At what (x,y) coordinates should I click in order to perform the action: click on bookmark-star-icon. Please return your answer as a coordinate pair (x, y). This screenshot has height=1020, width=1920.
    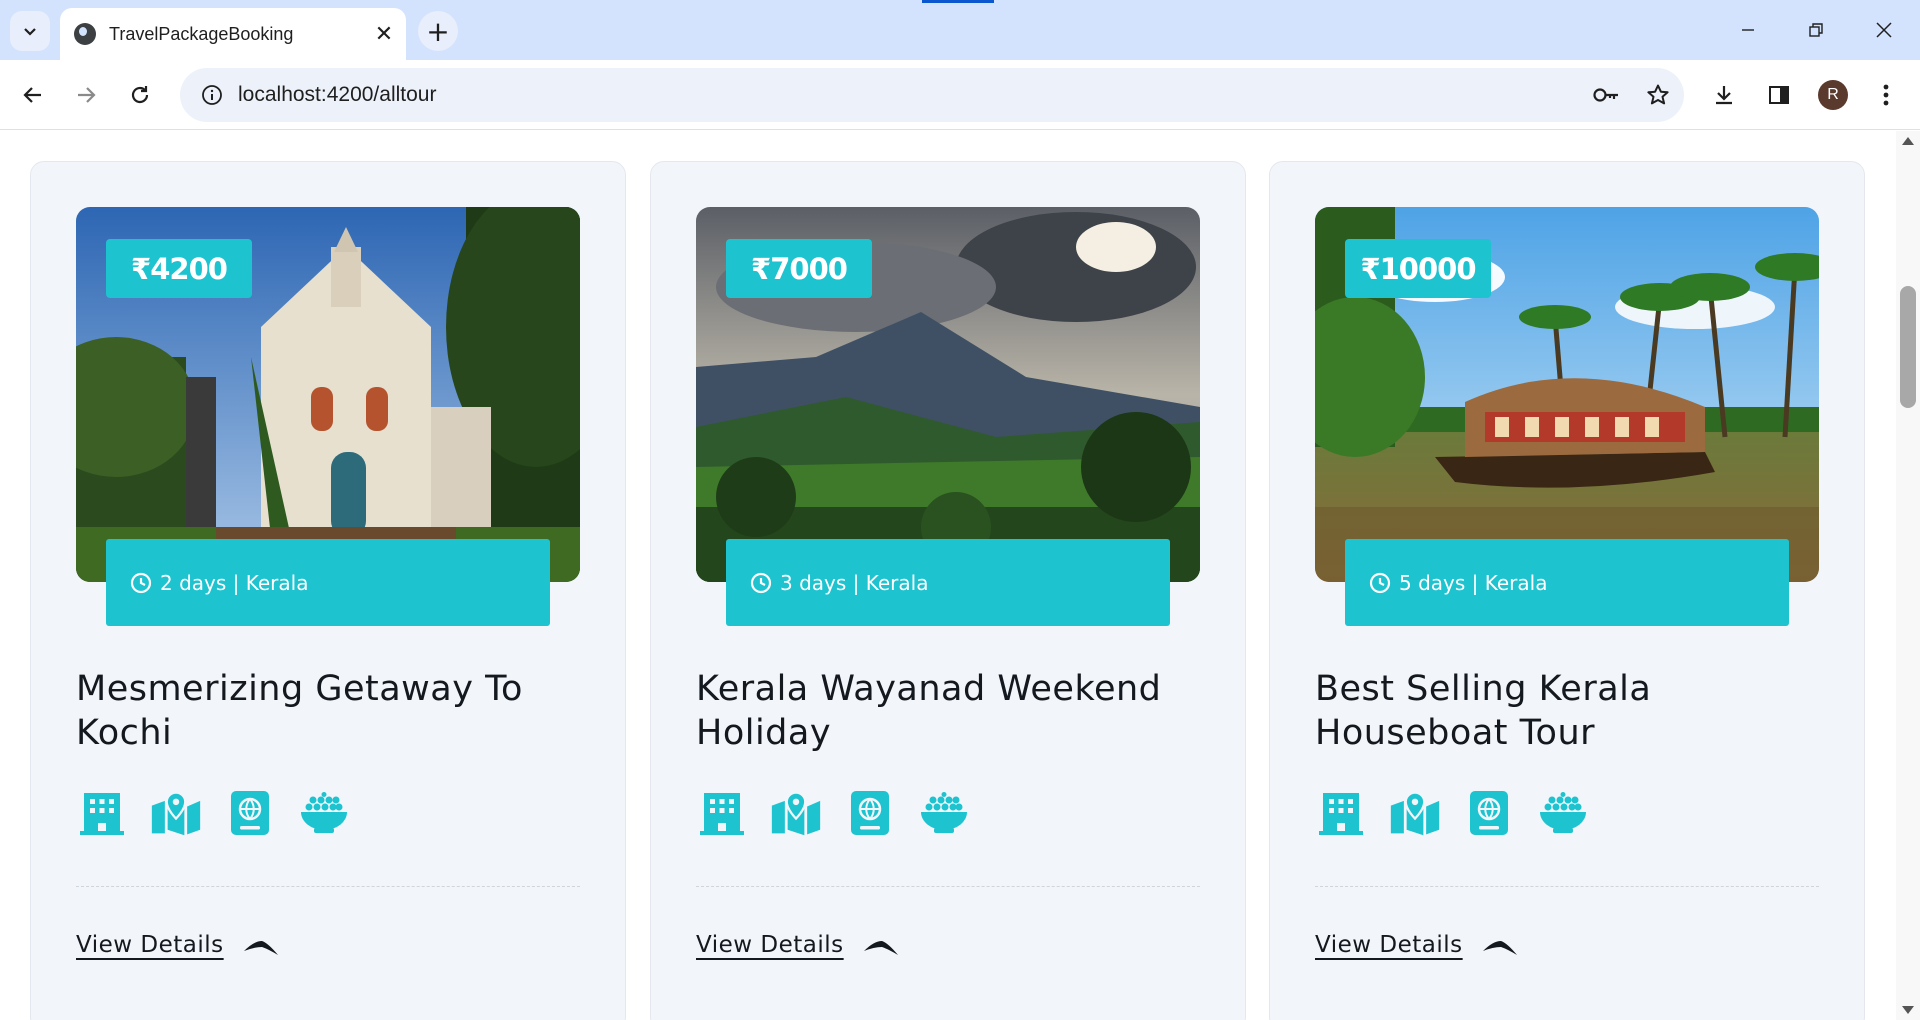
    Looking at the image, I should click on (1658, 95).